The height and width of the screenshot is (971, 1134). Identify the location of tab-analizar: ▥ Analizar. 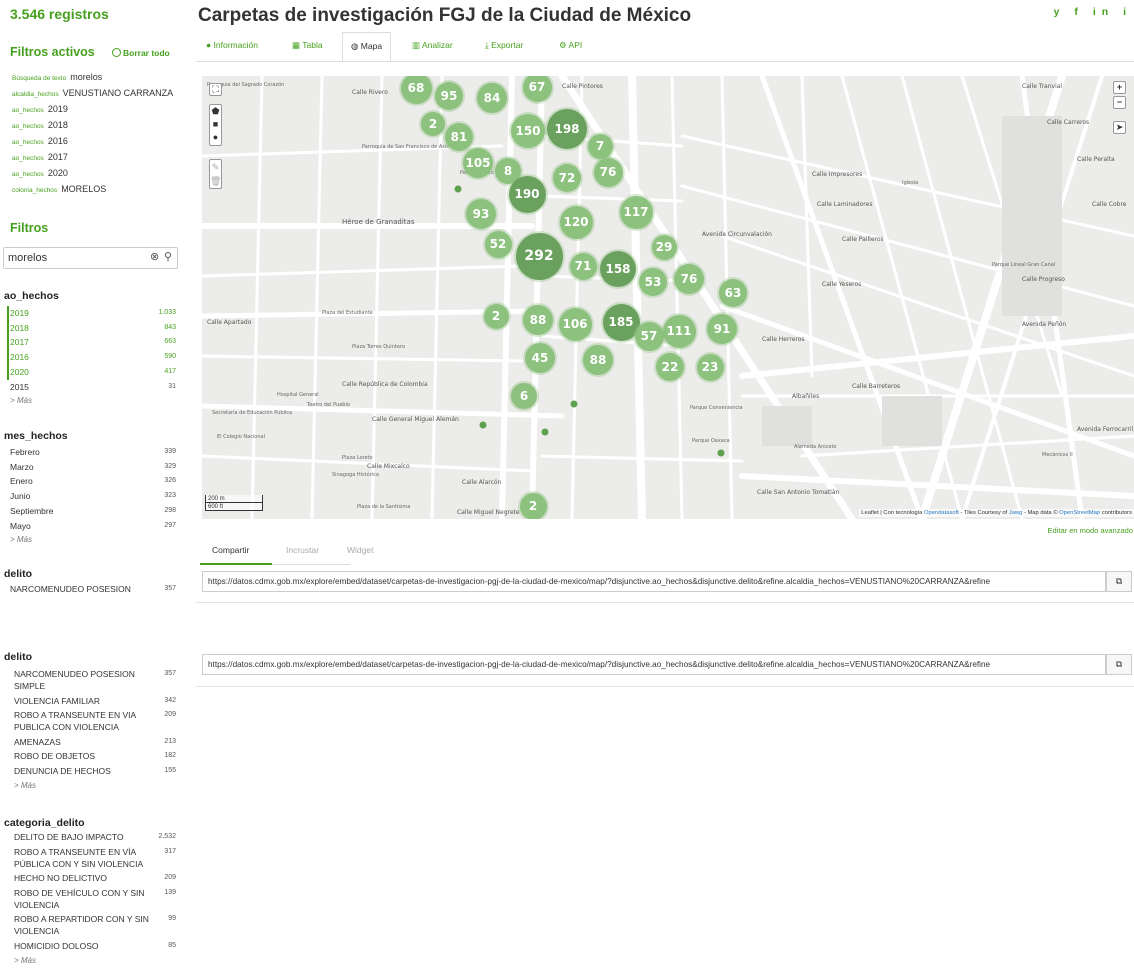
(432, 47).